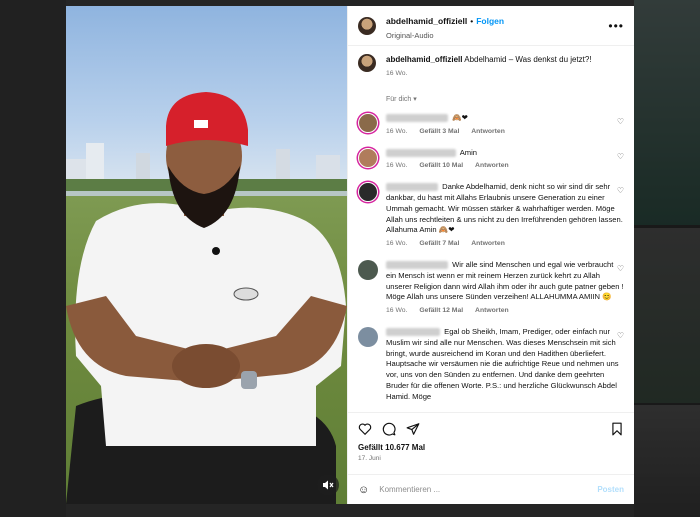 The image size is (700, 517). Describe the element at coordinates (397, 73) in the screenshot. I see `caption-time: 16 Wo.` at that location.